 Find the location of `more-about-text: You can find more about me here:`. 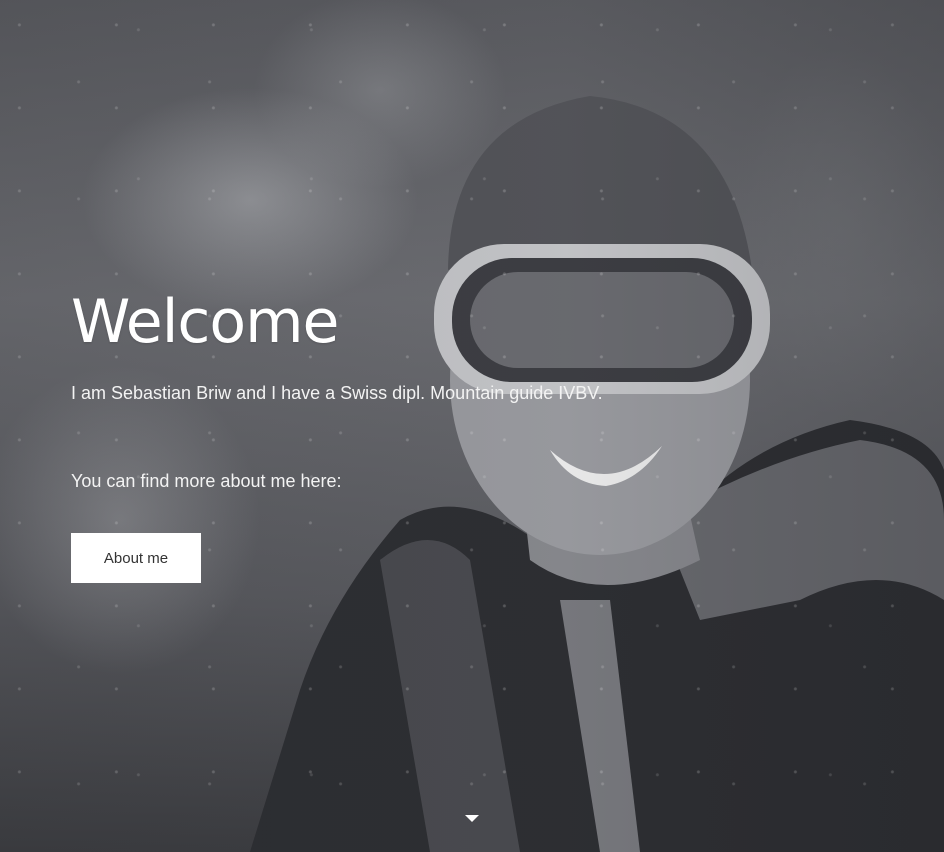

more-about-text: You can find more about me here: is located at coordinates (206, 481).